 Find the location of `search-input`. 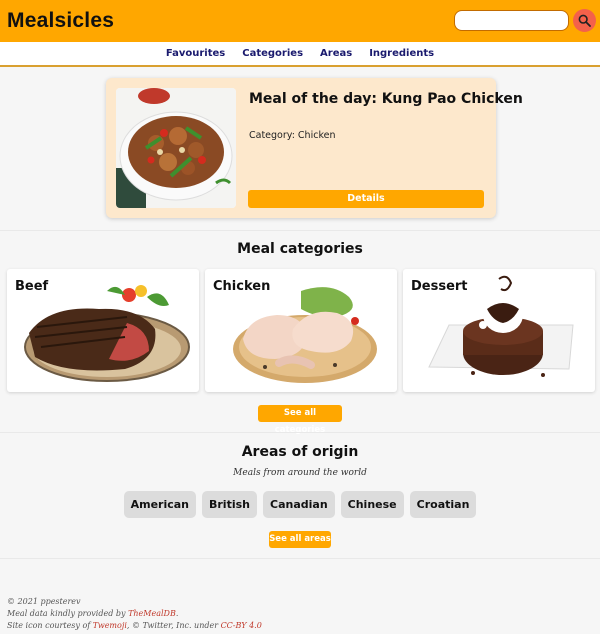

search-input is located at coordinates (511, 20).